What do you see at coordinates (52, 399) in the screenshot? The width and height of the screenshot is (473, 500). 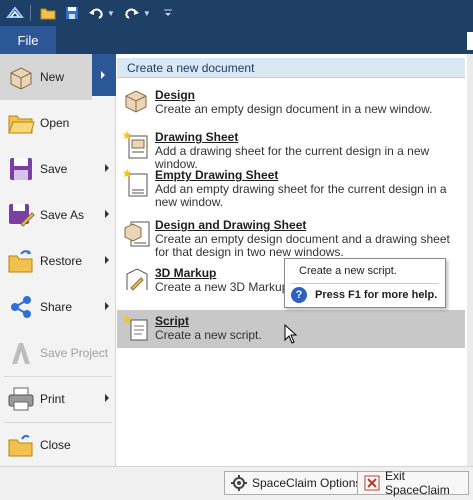 I see `print-label: Print` at bounding box center [52, 399].